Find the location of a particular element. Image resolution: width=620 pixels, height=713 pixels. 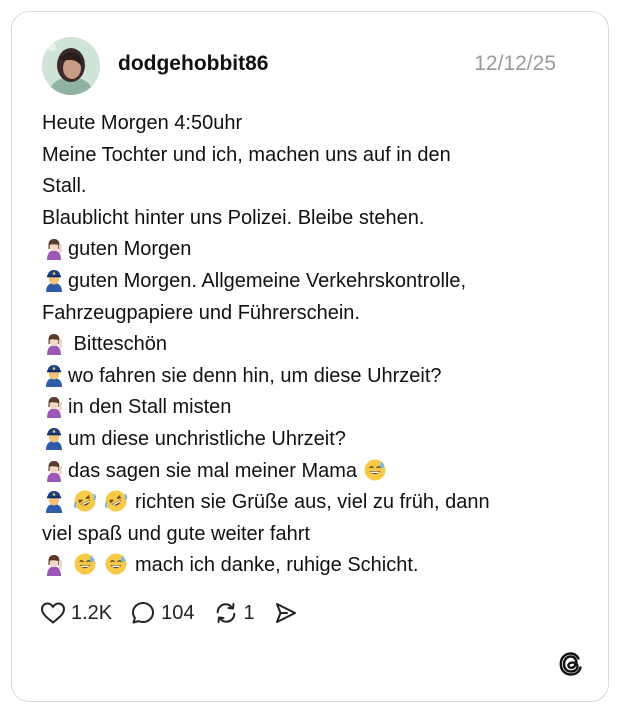

post-text-line: um diese unchristliche Uhrzeit? is located at coordinates (312, 440).